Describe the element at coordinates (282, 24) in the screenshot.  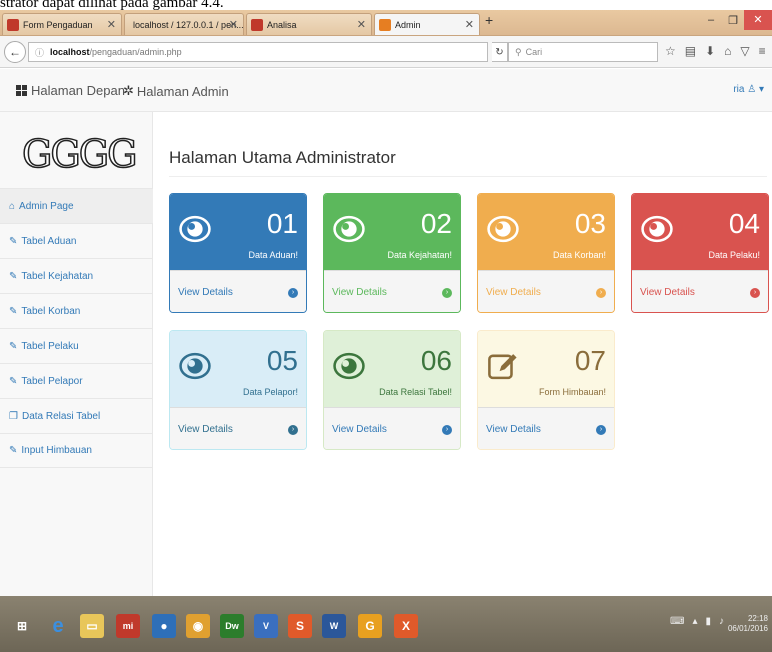
I see `tab-title: Analisa` at that location.